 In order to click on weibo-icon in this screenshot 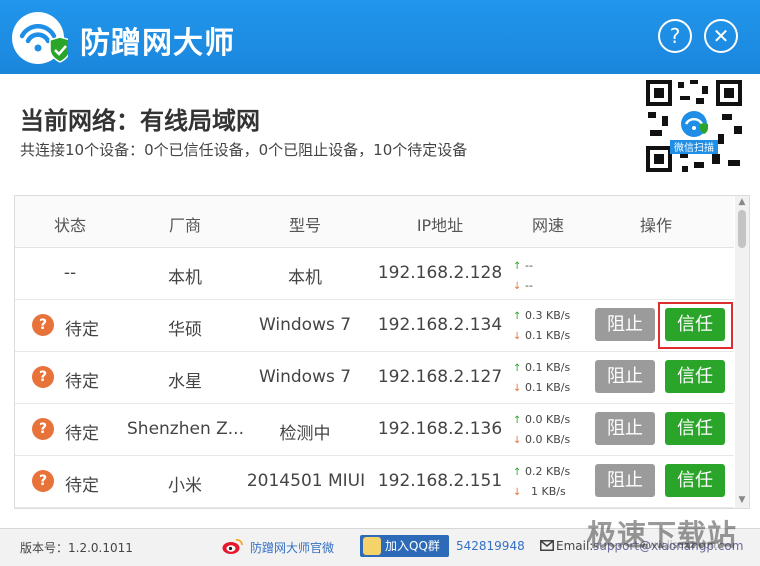, I will do `click(232, 546)`.